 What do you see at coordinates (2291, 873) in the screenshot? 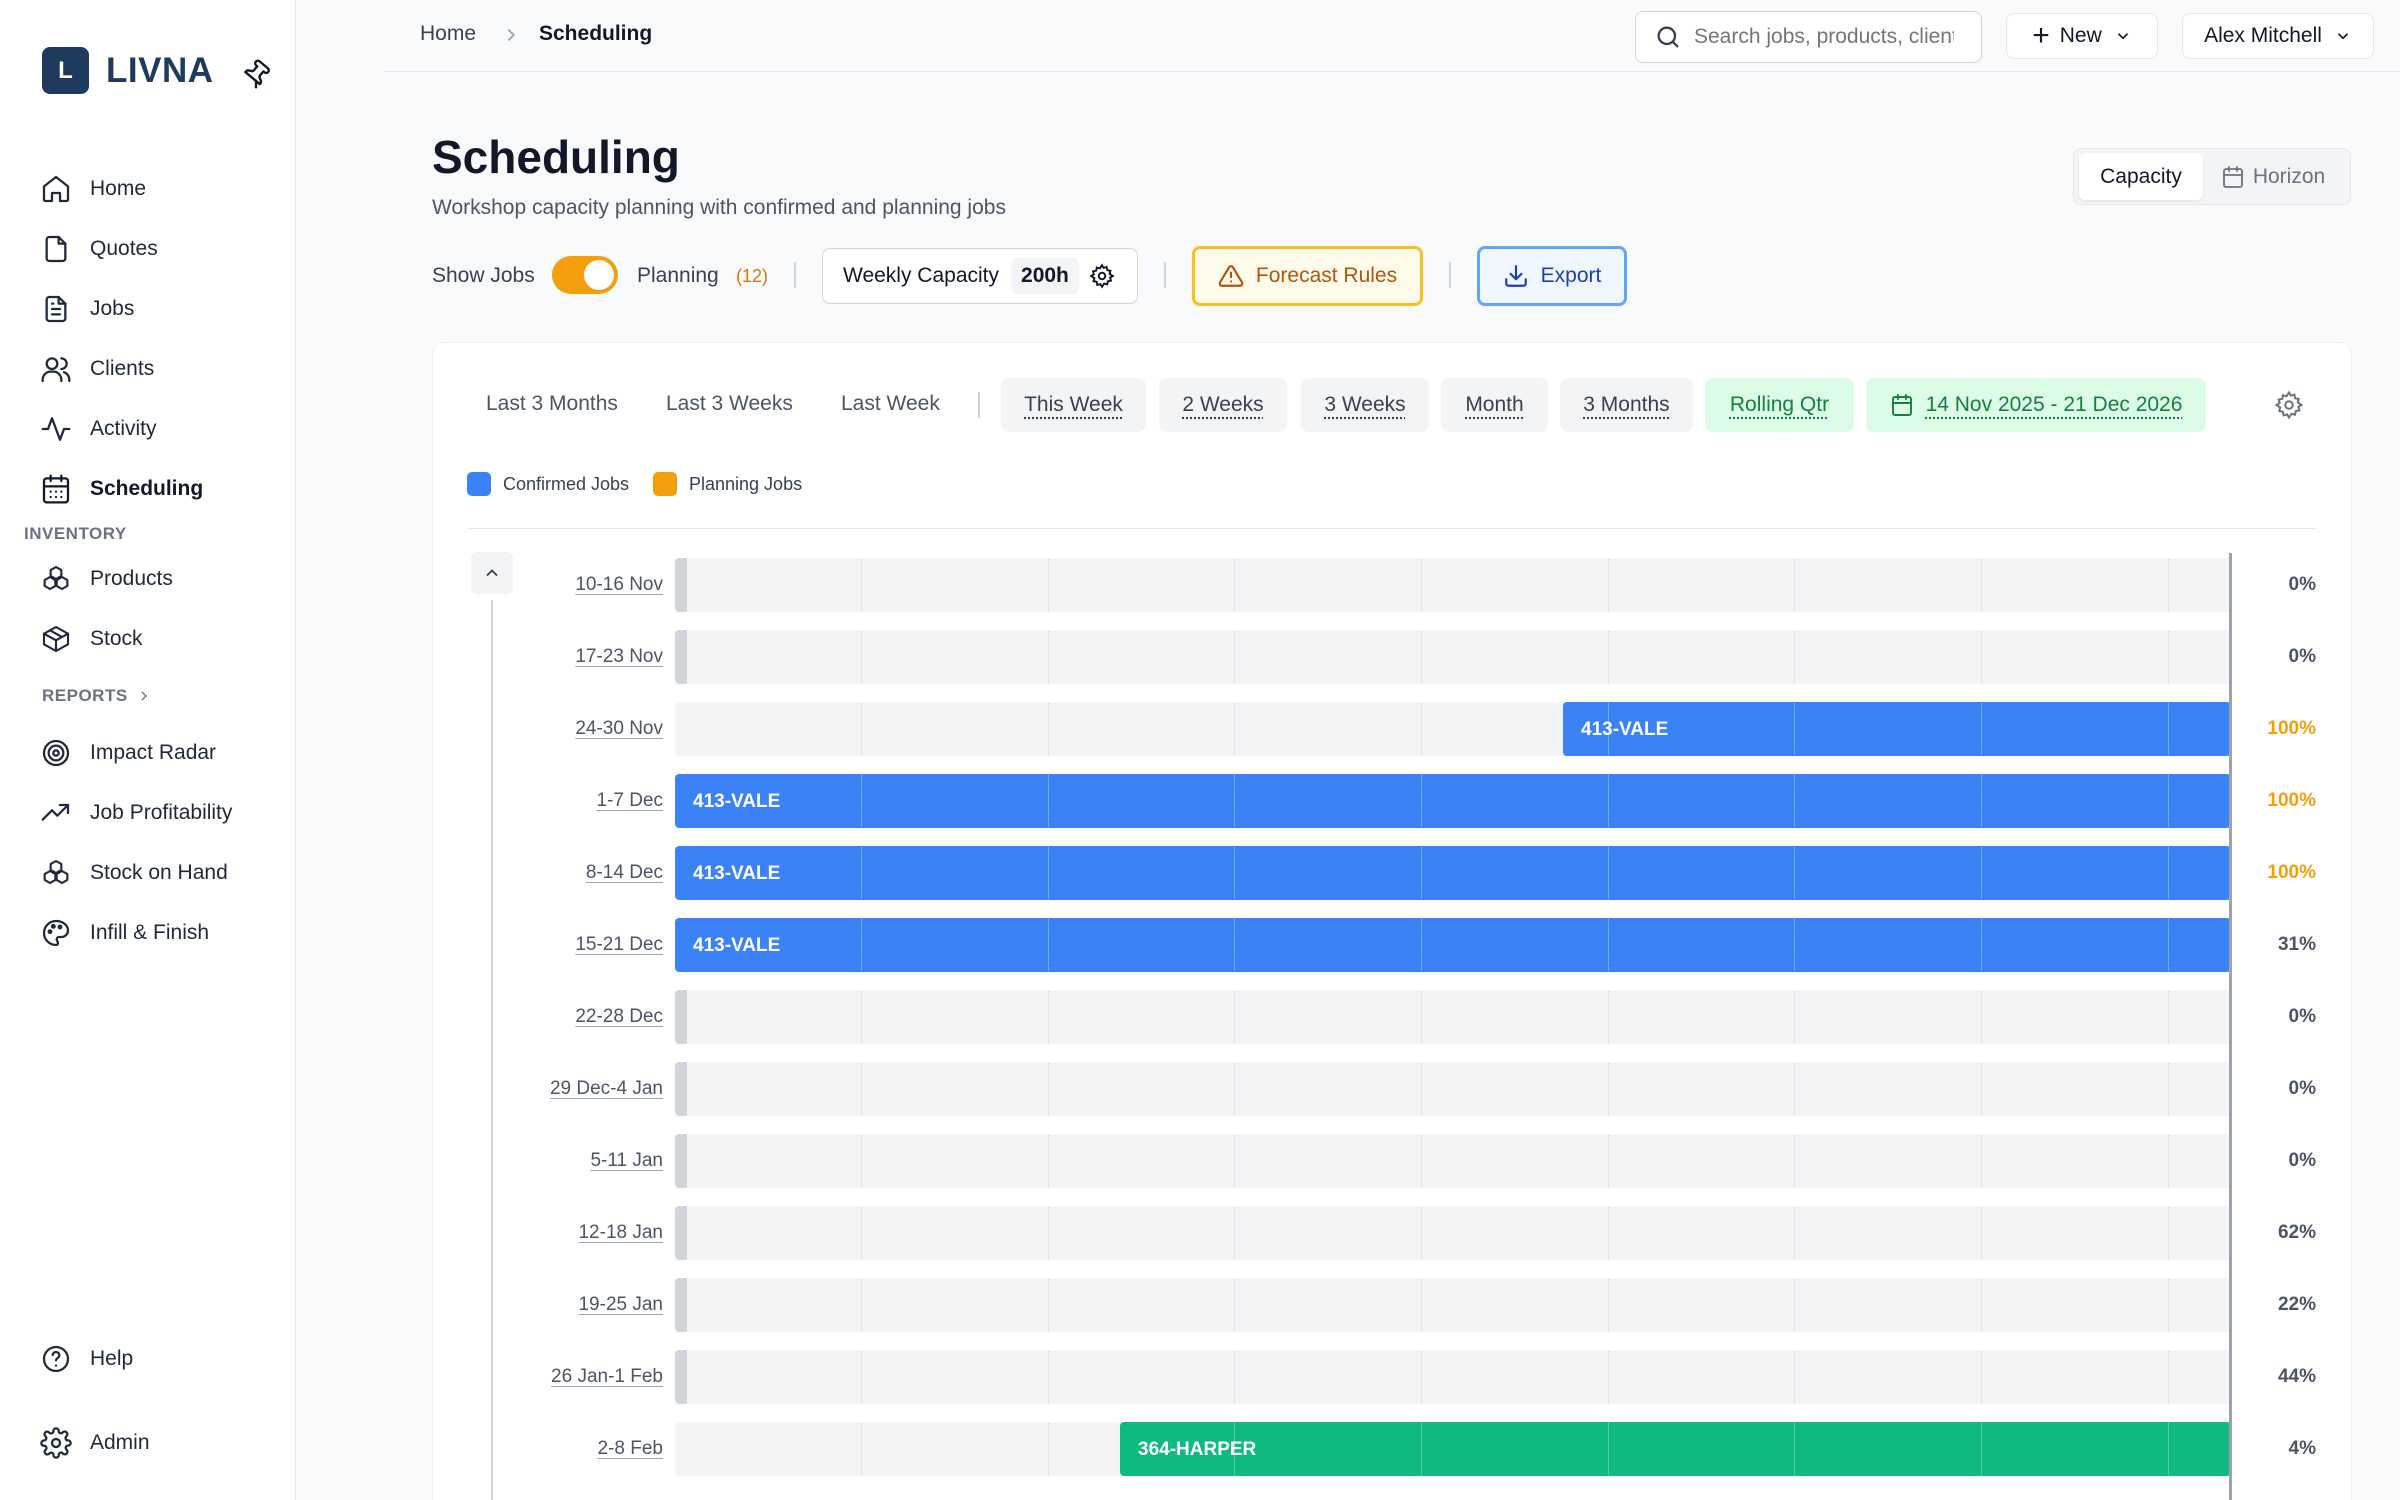
I see `week-utilization: 100%` at bounding box center [2291, 873].